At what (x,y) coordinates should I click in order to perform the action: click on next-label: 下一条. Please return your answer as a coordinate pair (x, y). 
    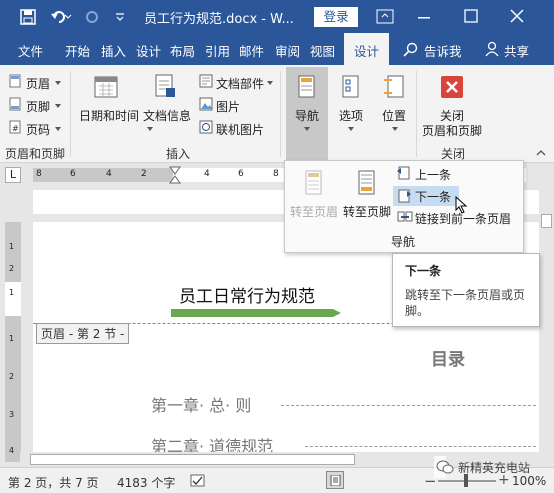
    Looking at the image, I should click on (433, 197).